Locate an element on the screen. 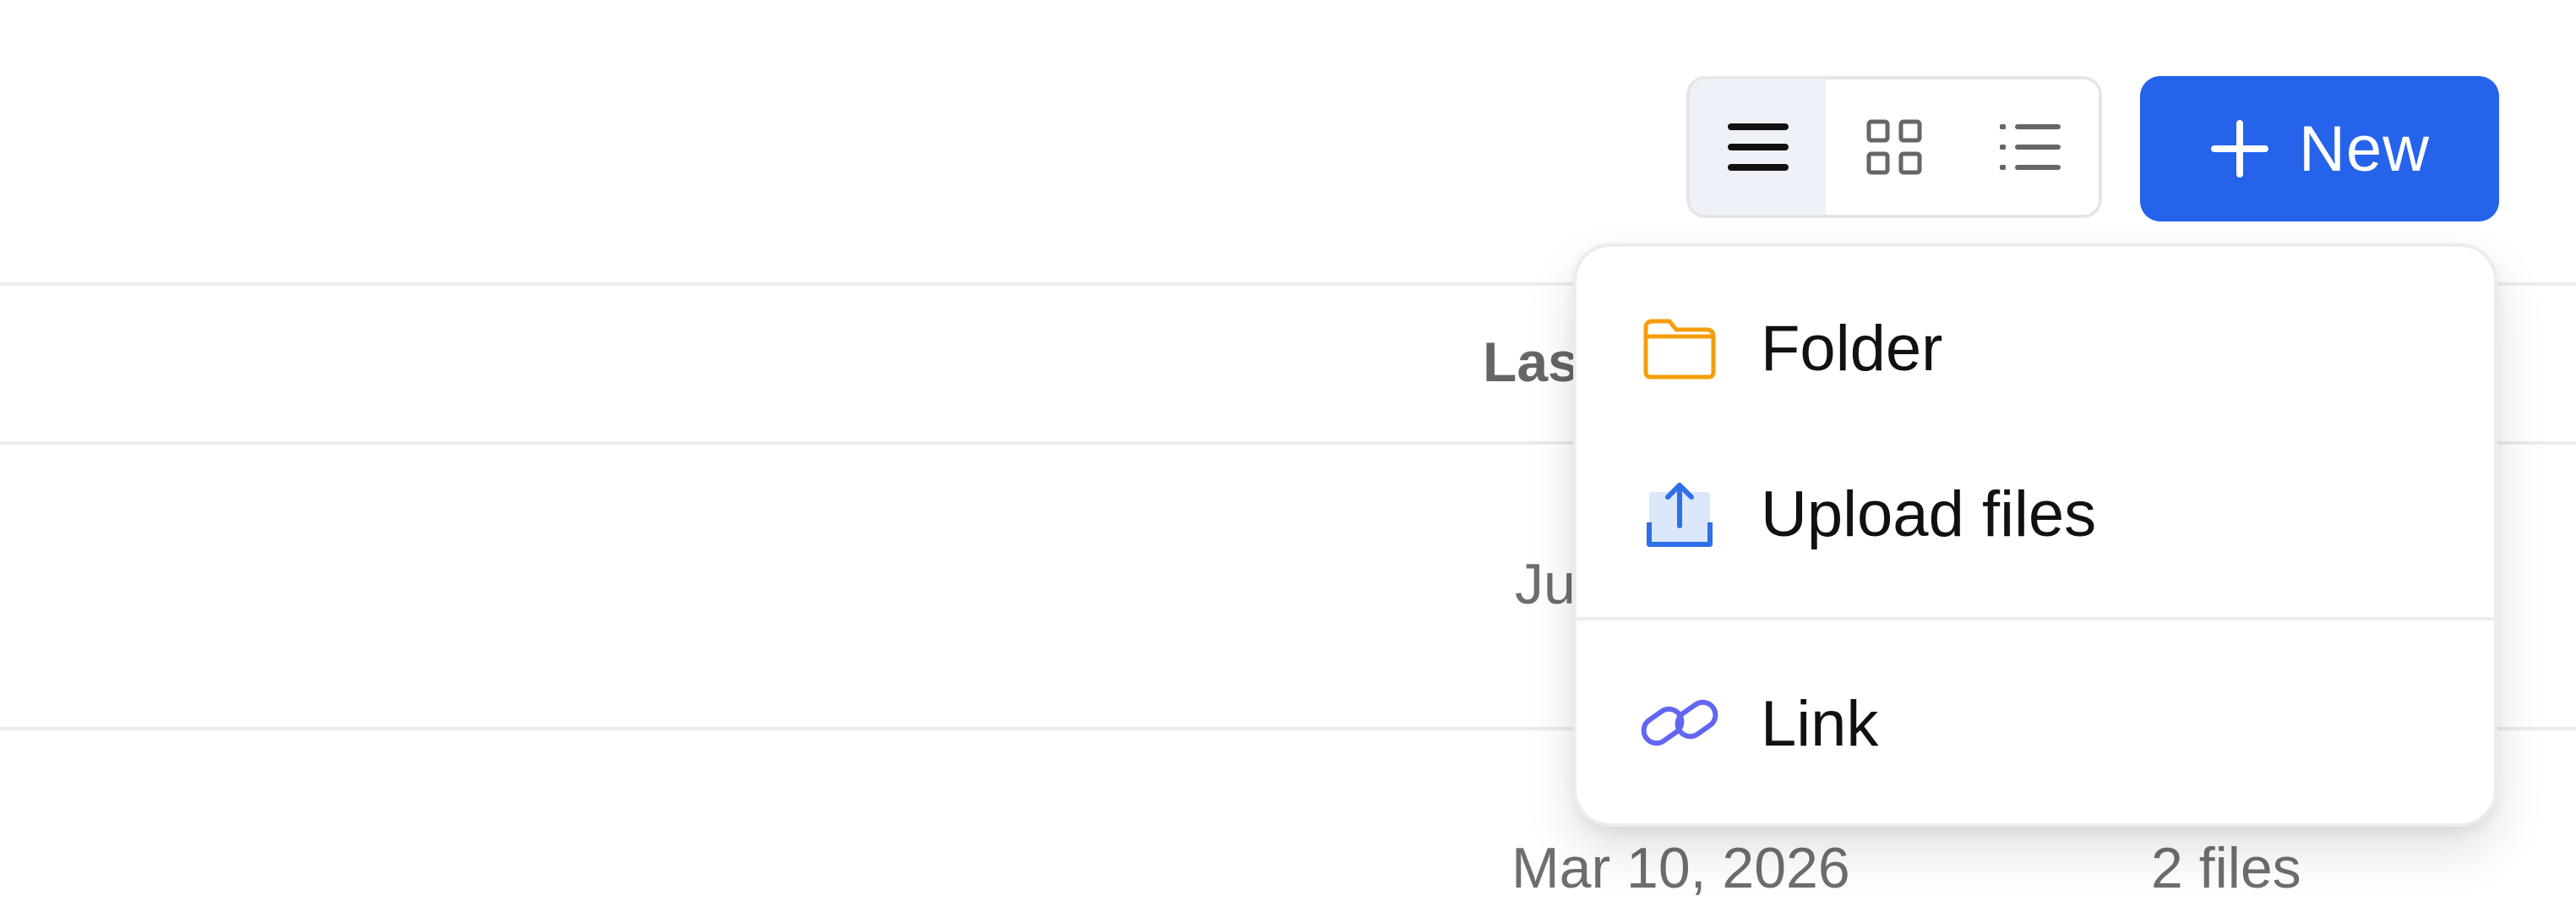  bullet-list-icon is located at coordinates (2030, 147).